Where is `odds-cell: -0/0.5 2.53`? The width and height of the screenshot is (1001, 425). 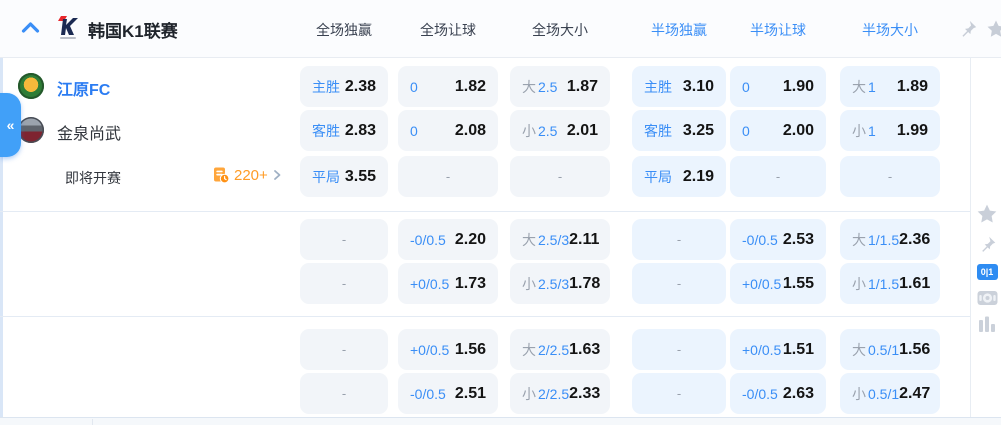 odds-cell: -0/0.5 2.53 is located at coordinates (778, 239).